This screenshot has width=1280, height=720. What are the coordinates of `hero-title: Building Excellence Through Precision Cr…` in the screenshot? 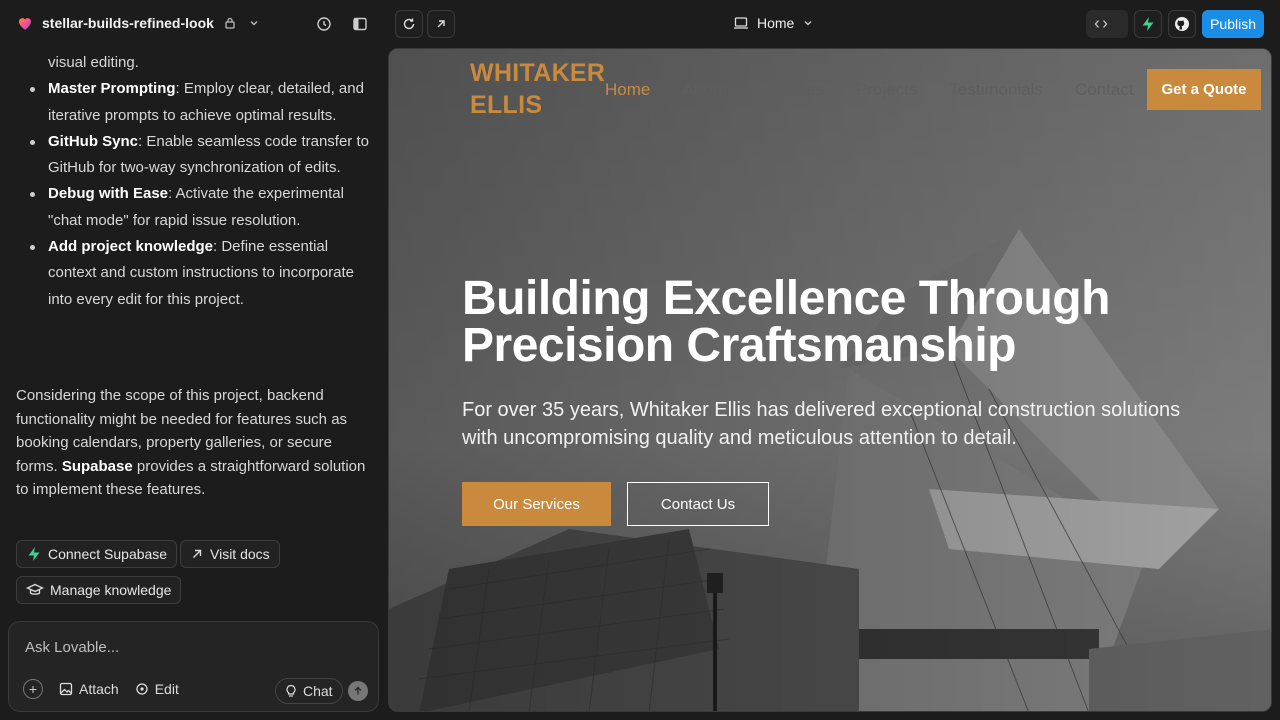 It's located at (786, 322).